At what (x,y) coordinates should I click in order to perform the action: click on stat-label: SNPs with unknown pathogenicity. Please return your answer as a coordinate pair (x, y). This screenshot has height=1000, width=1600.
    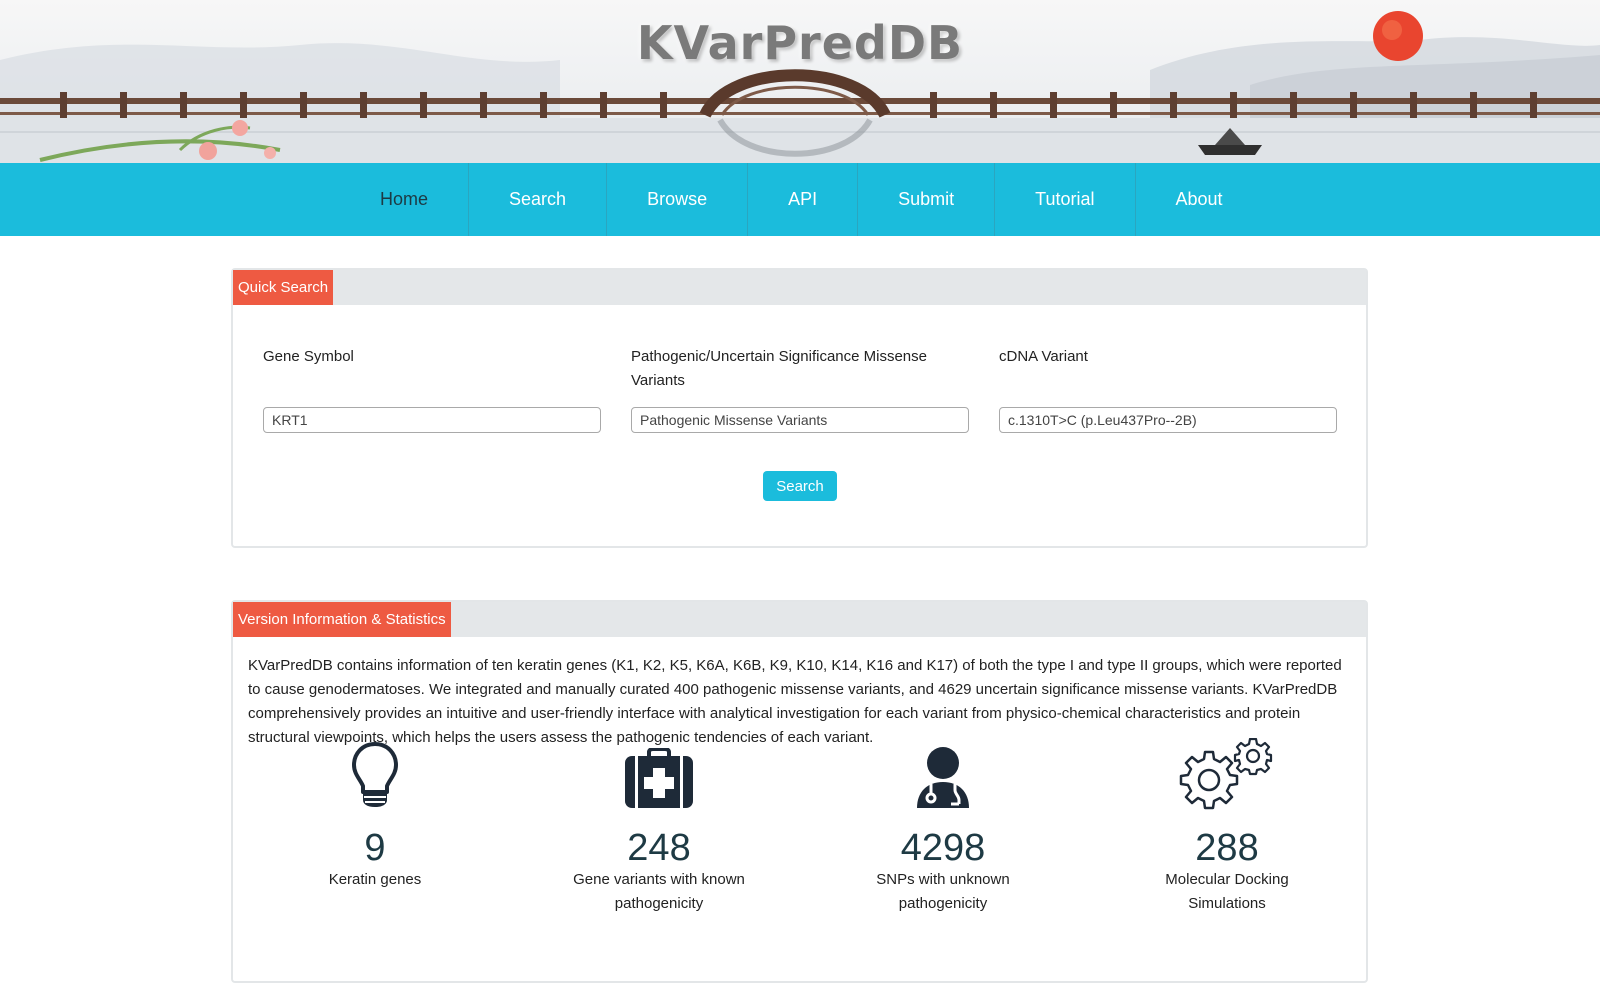
    Looking at the image, I should click on (943, 891).